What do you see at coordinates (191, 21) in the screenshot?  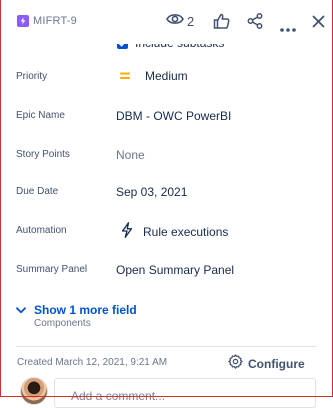 I see `watch-count: 2` at bounding box center [191, 21].